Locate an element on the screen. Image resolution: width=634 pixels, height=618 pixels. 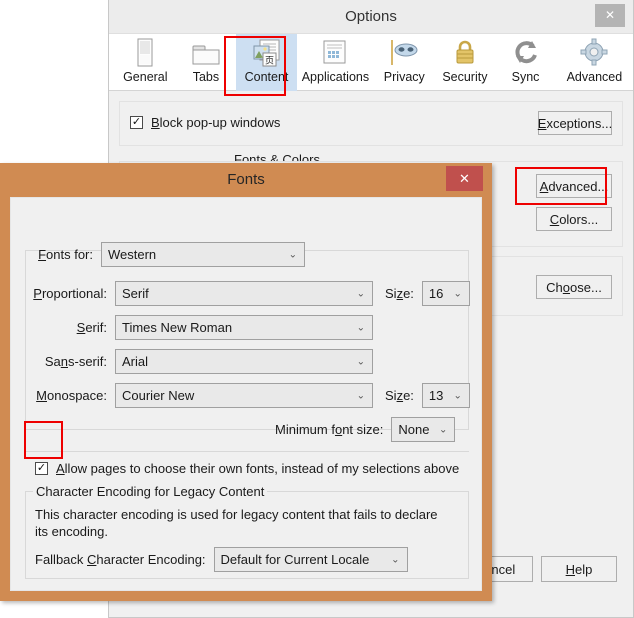
monospace-size-value: 13 is located at coordinates (436, 395).